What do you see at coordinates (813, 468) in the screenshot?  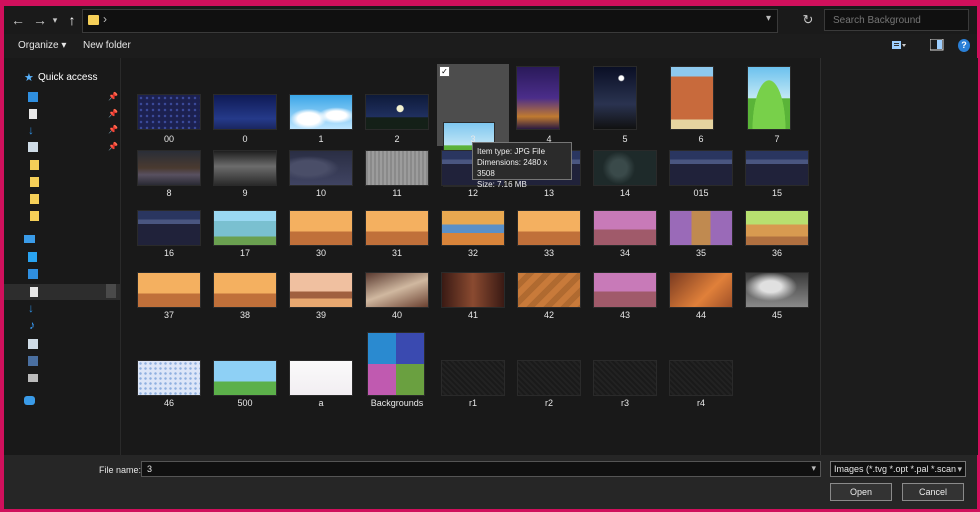 I see `file-name-dropdown-icon: ▾` at bounding box center [813, 468].